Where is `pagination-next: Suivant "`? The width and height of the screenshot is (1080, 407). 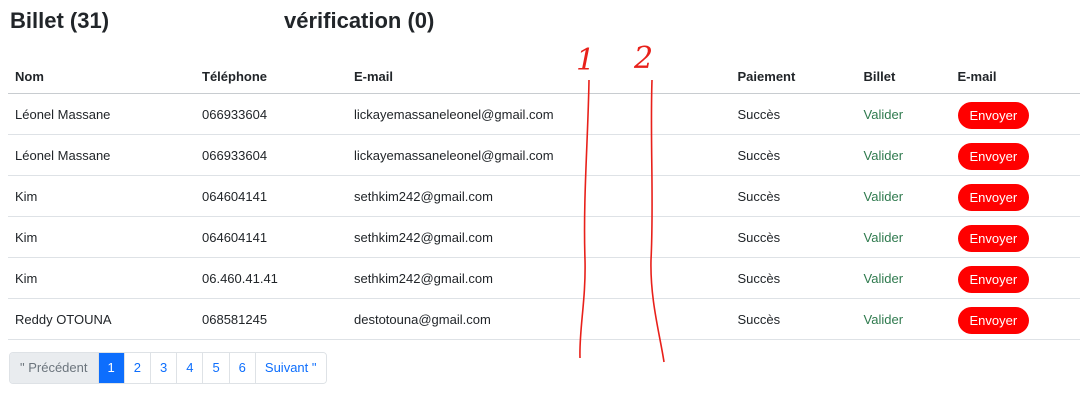
pagination-next: Suivant " is located at coordinates (290, 368).